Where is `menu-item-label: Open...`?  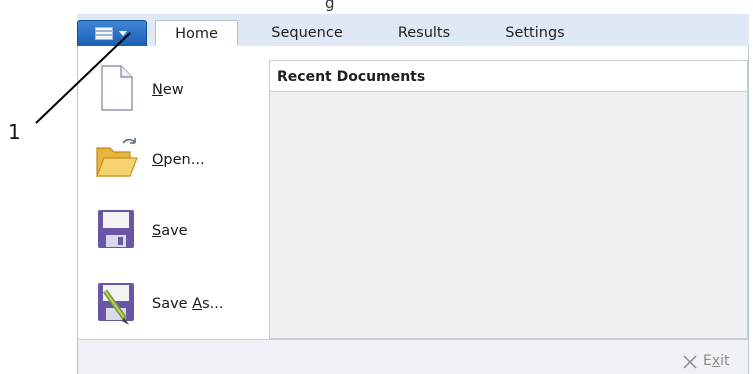 menu-item-label: Open... is located at coordinates (178, 160).